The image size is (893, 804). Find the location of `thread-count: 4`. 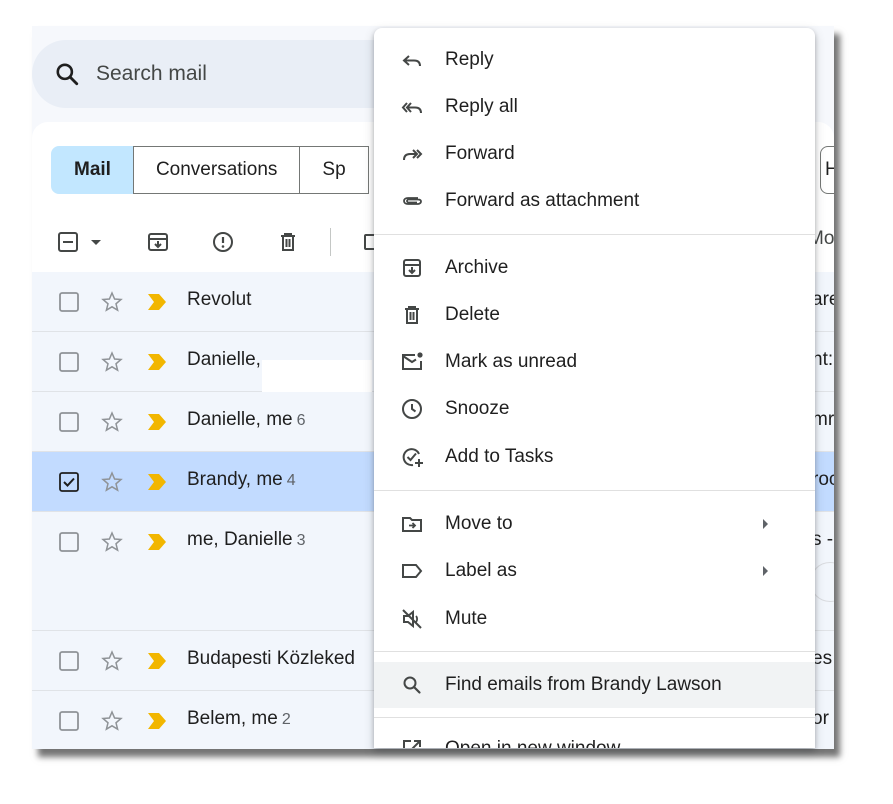

thread-count: 4 is located at coordinates (291, 480).